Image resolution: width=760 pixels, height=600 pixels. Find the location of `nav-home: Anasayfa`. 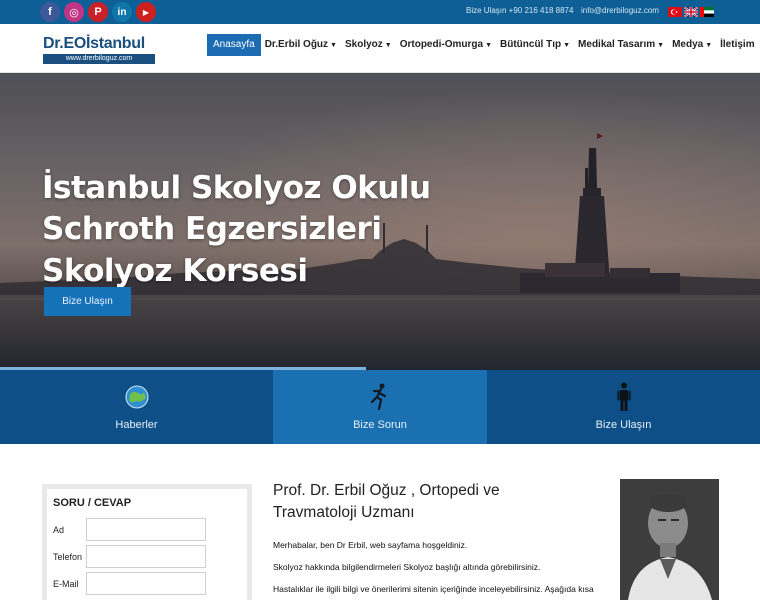

nav-home: Anasayfa is located at coordinates (234, 45).